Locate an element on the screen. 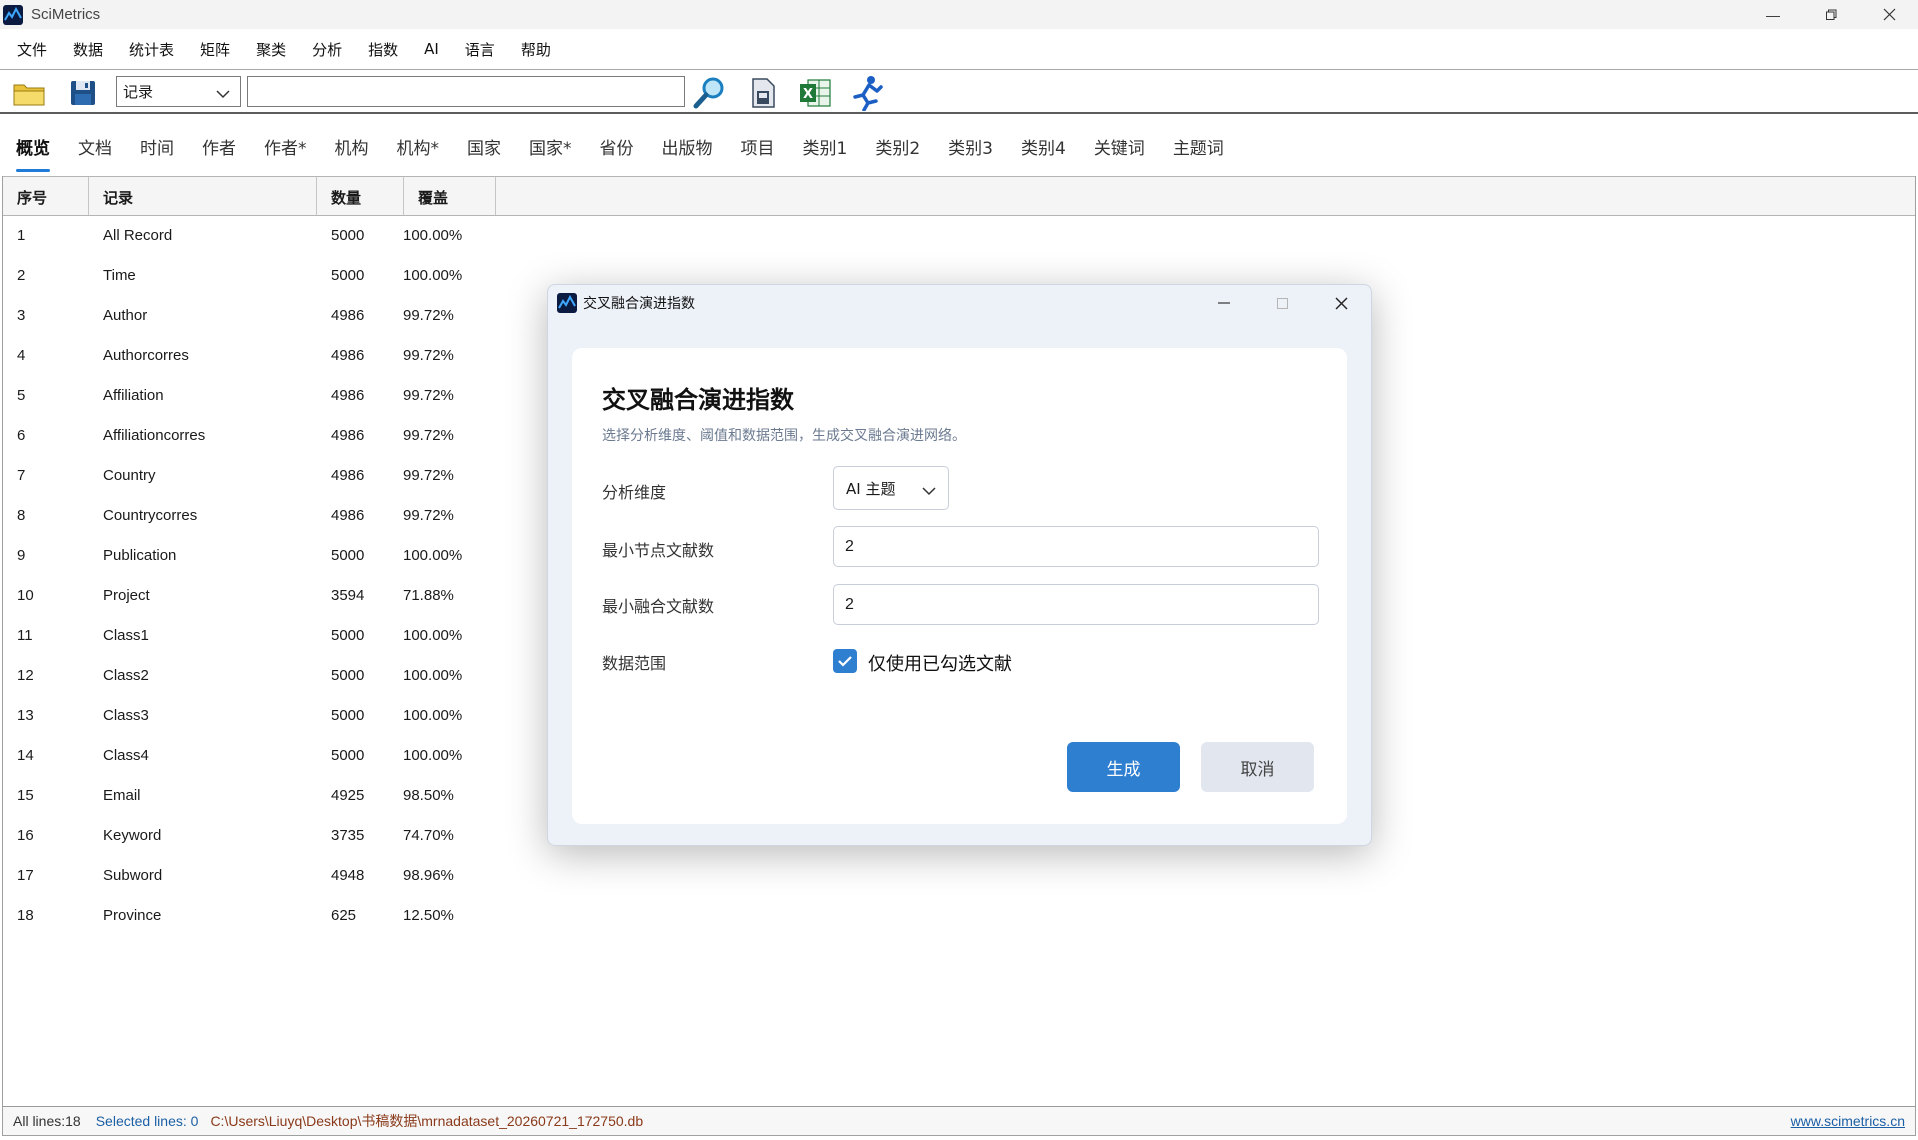 Image resolution: width=1918 pixels, height=1140 pixels. document-export-icon is located at coordinates (763, 93).